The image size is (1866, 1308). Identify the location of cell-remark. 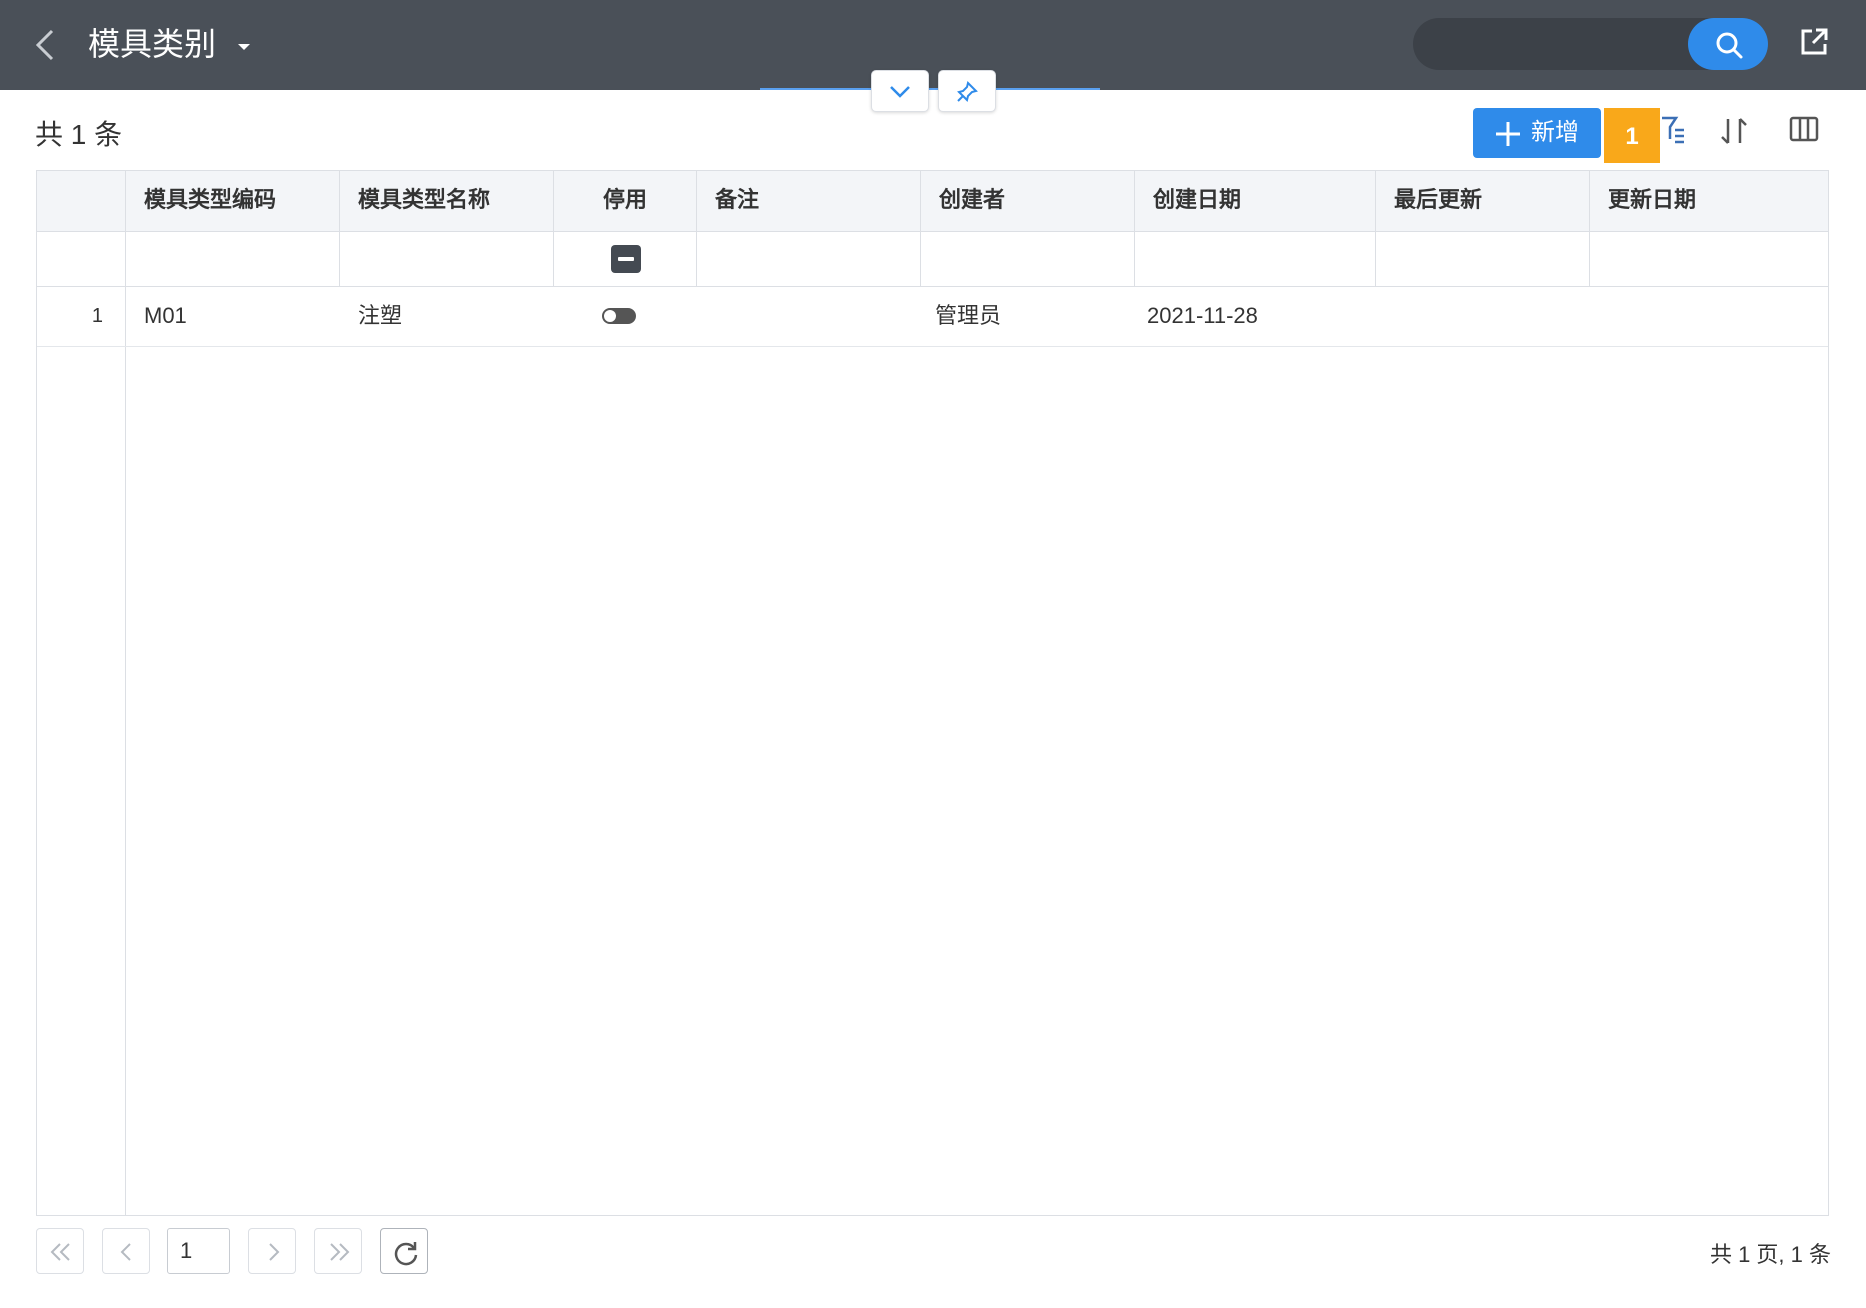
(809, 316).